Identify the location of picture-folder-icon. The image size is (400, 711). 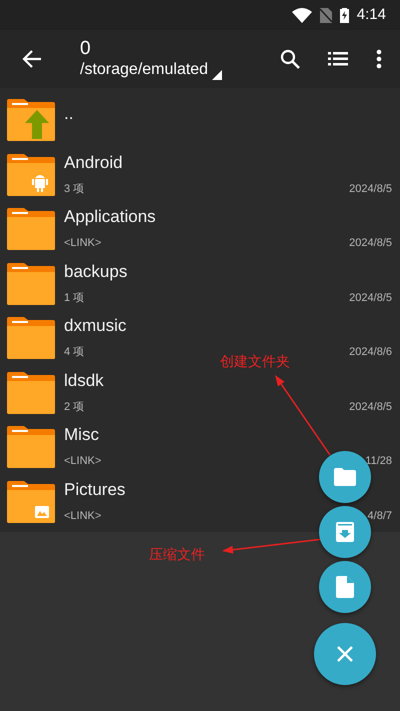
(31, 502).